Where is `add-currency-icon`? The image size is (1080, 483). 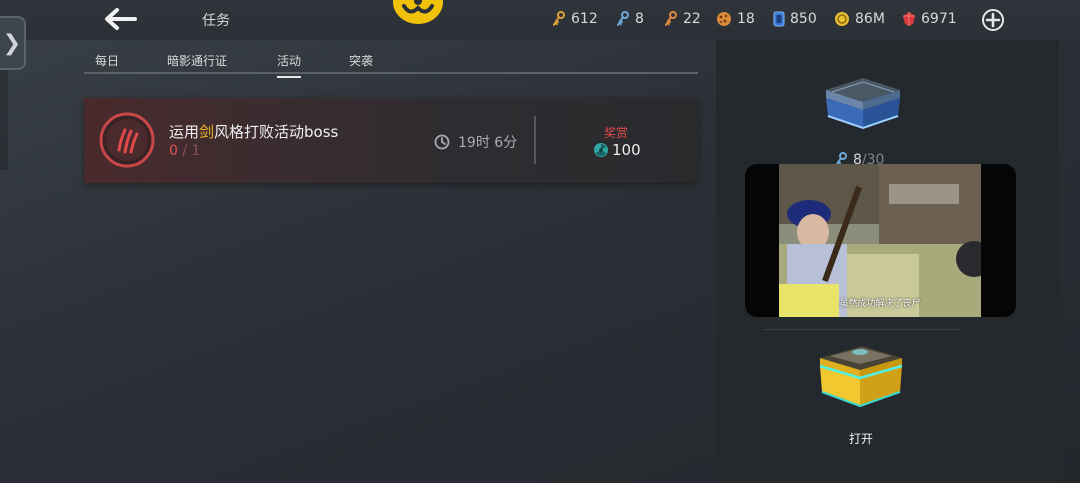 add-currency-icon is located at coordinates (993, 20).